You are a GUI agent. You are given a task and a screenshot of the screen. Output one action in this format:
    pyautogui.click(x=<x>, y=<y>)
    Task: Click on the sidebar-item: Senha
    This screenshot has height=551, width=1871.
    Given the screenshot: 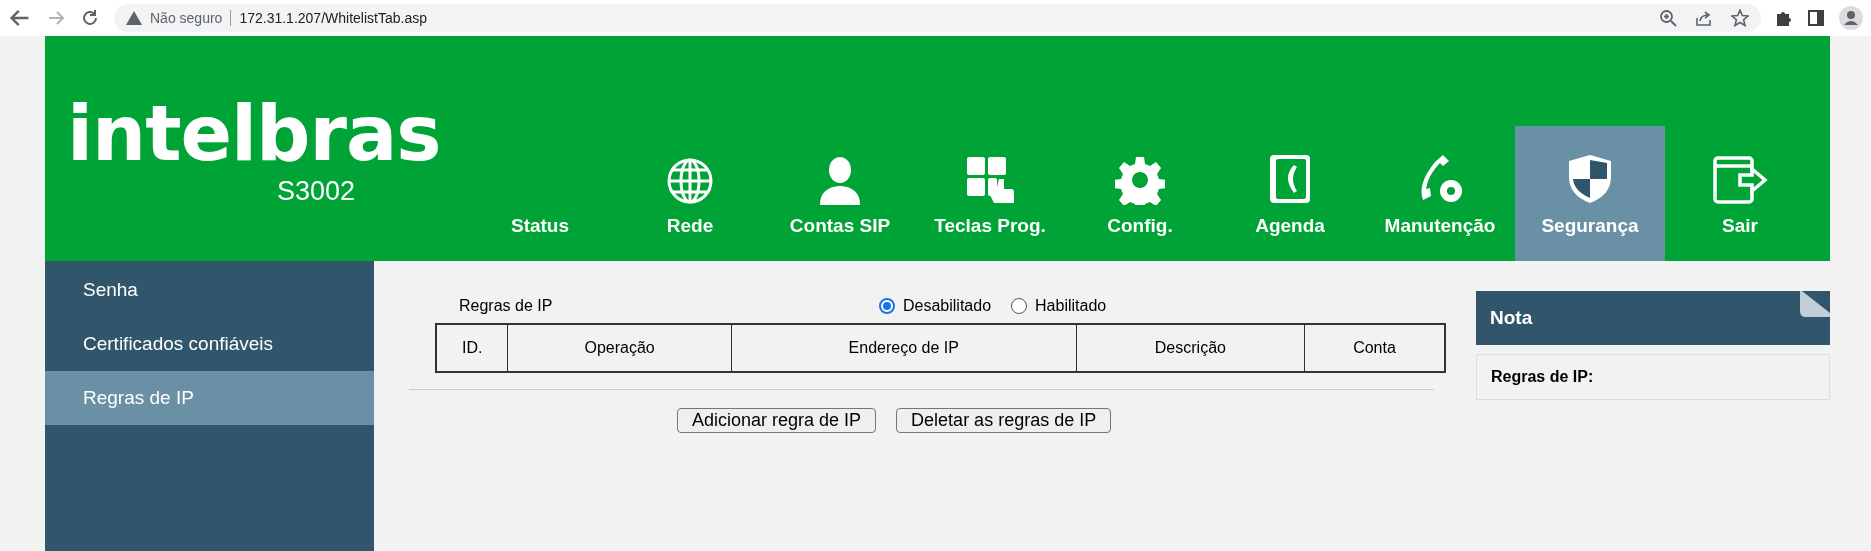 What is the action you would take?
    pyautogui.click(x=209, y=290)
    